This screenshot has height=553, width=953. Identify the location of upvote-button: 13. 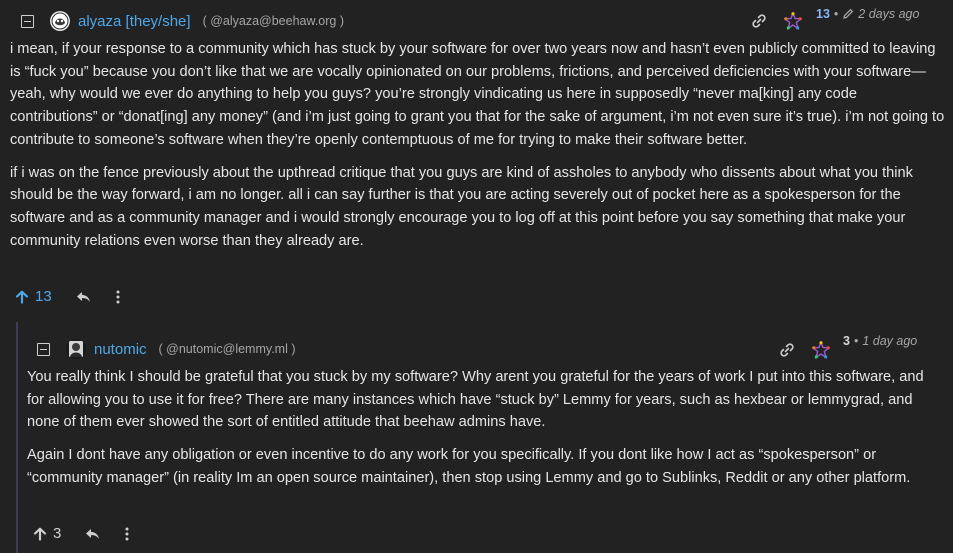
(33, 296).